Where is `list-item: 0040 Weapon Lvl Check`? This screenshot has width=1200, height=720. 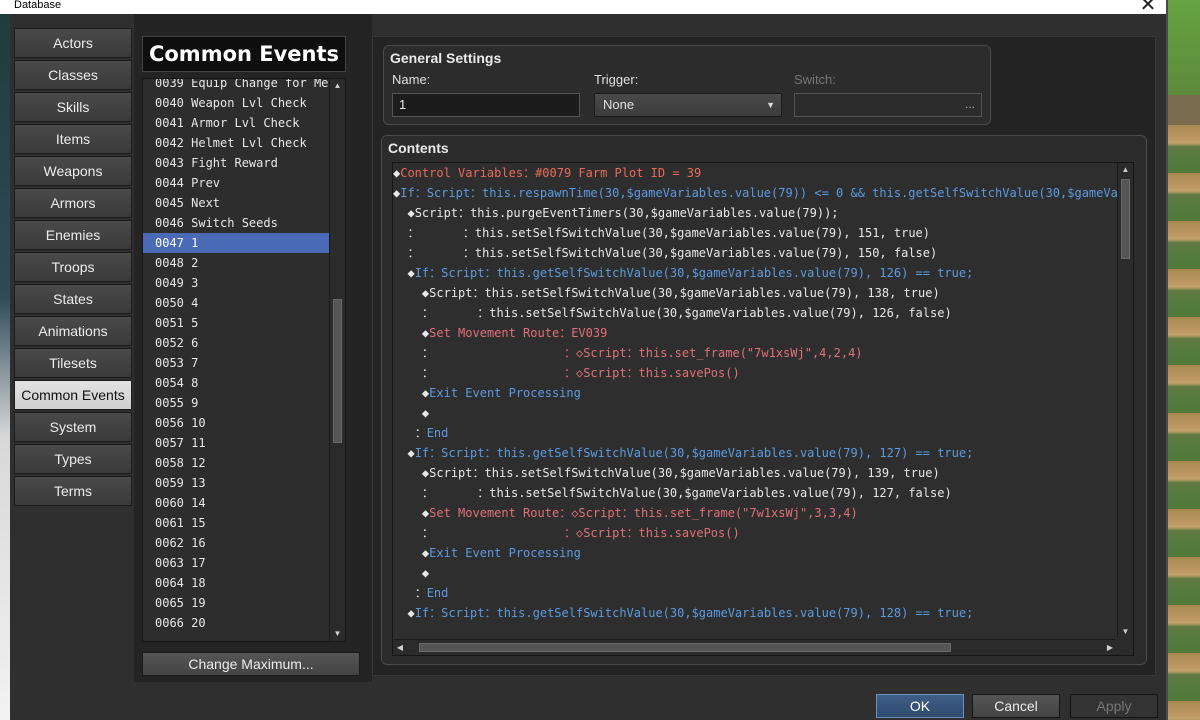 list-item: 0040 Weapon Lvl Check is located at coordinates (244, 103).